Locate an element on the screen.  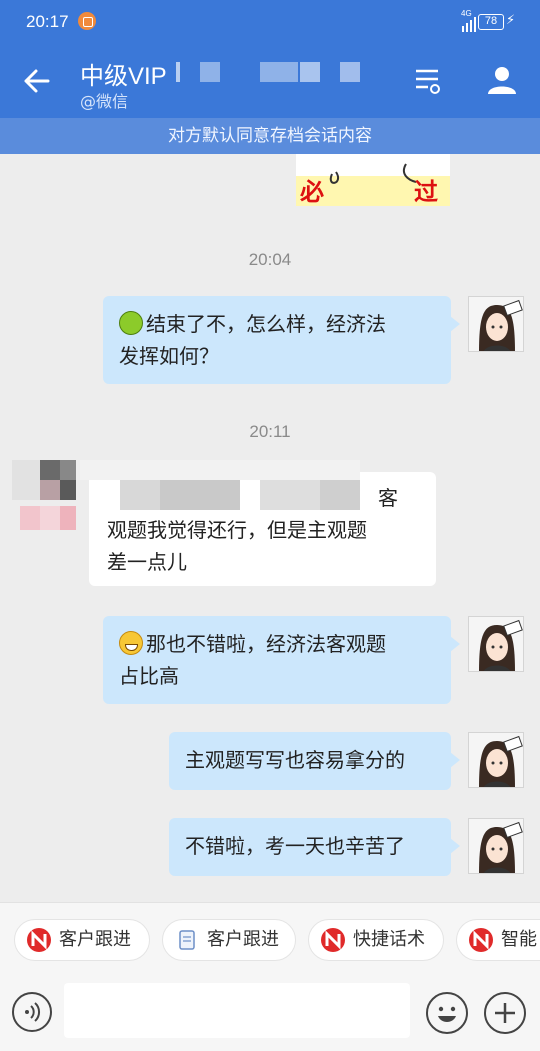
message-text: 主观题写写也容易拿分的 is located at coordinates (295, 760).